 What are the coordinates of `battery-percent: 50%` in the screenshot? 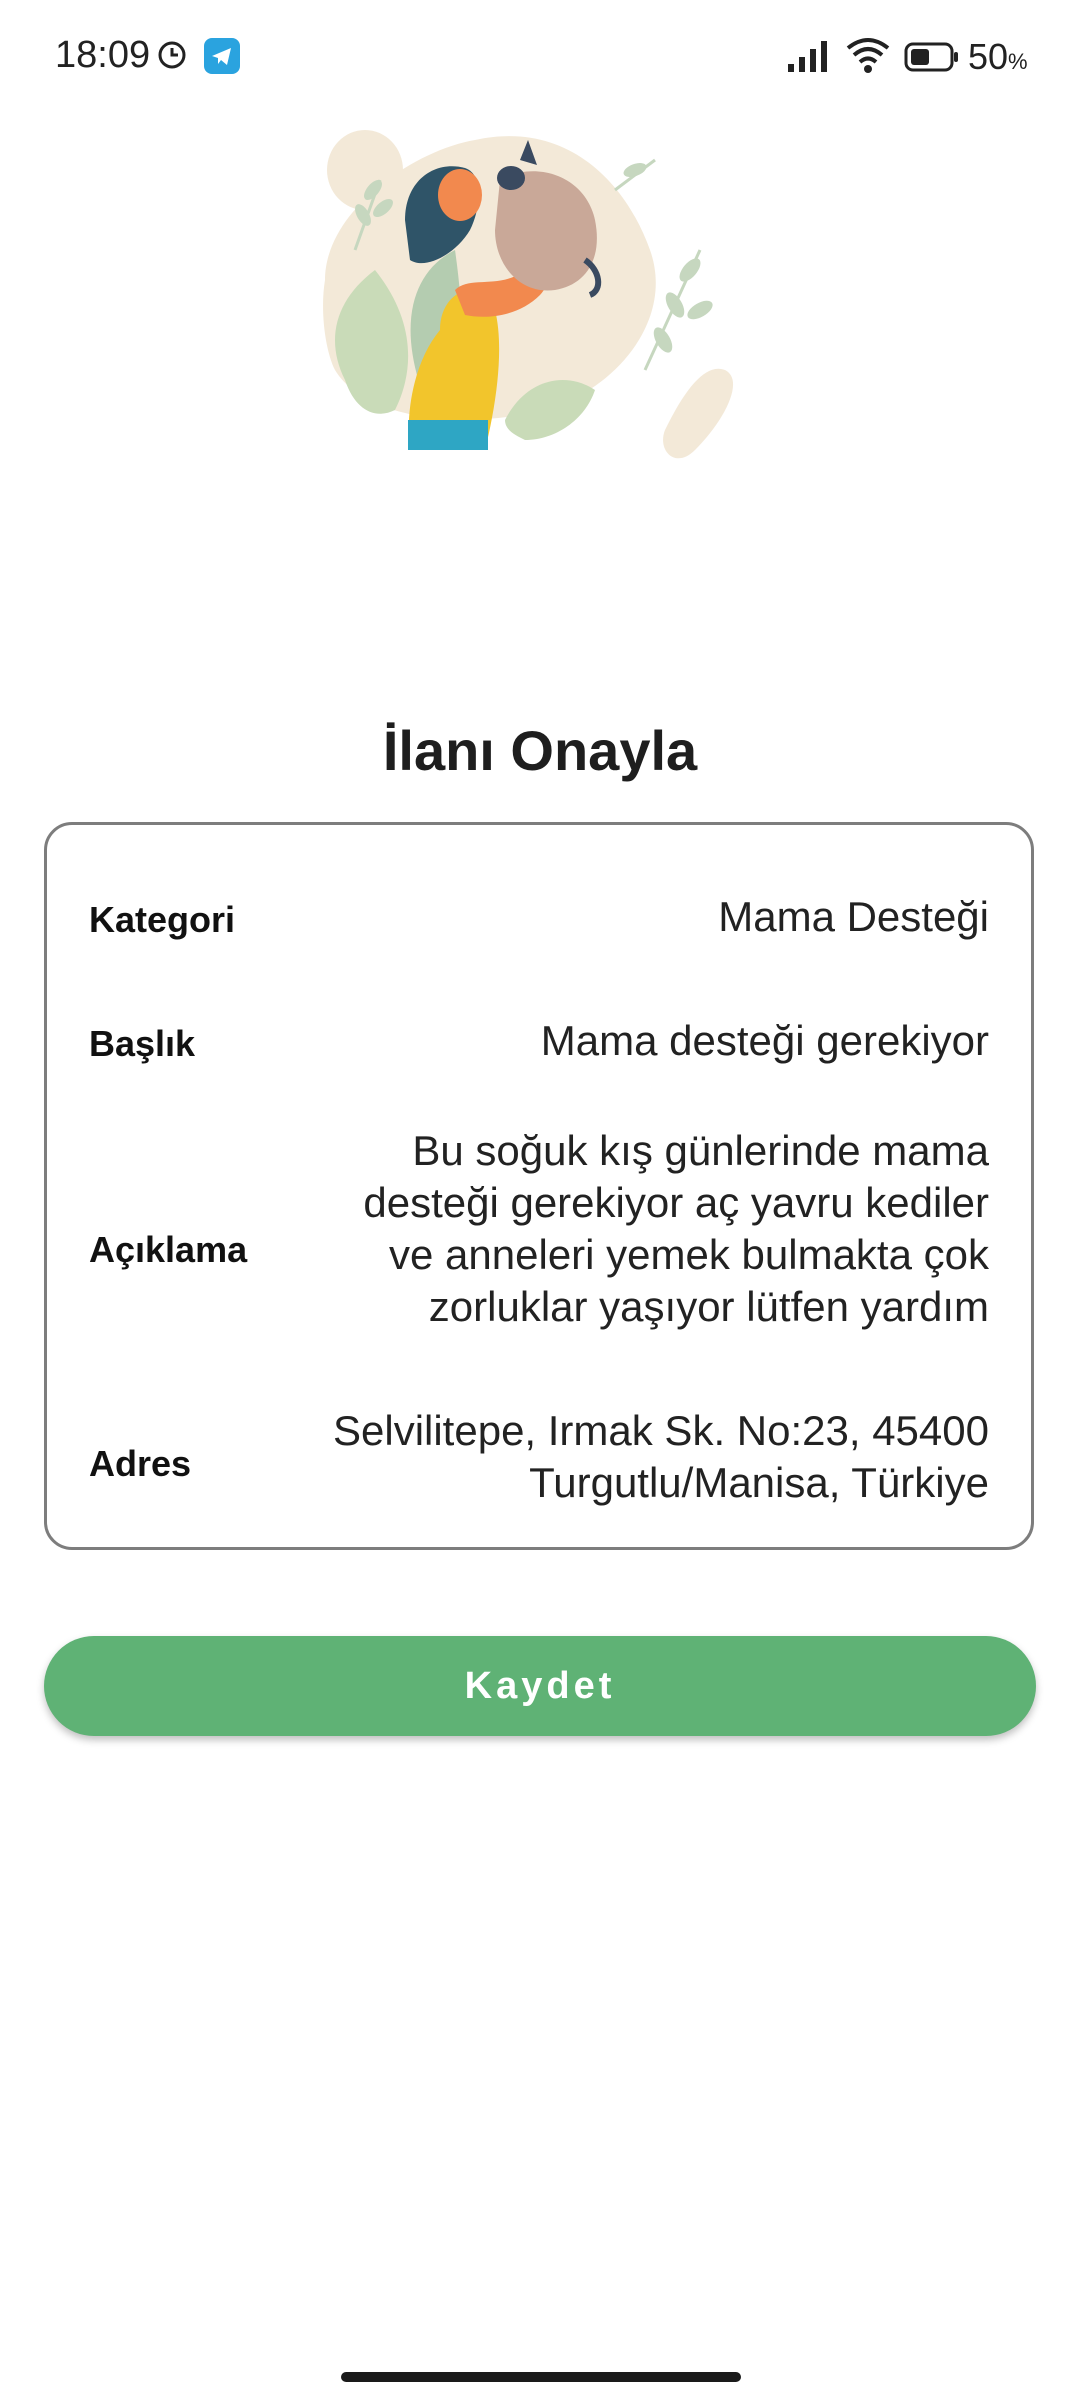 It's located at (998, 56).